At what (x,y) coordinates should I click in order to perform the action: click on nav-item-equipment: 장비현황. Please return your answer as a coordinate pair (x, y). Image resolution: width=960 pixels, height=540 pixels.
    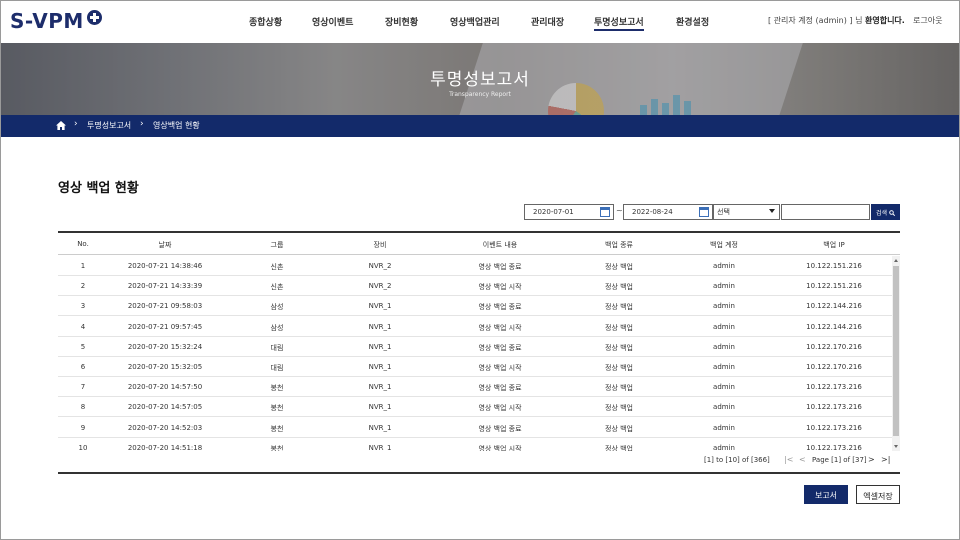
    Looking at the image, I should click on (401, 21).